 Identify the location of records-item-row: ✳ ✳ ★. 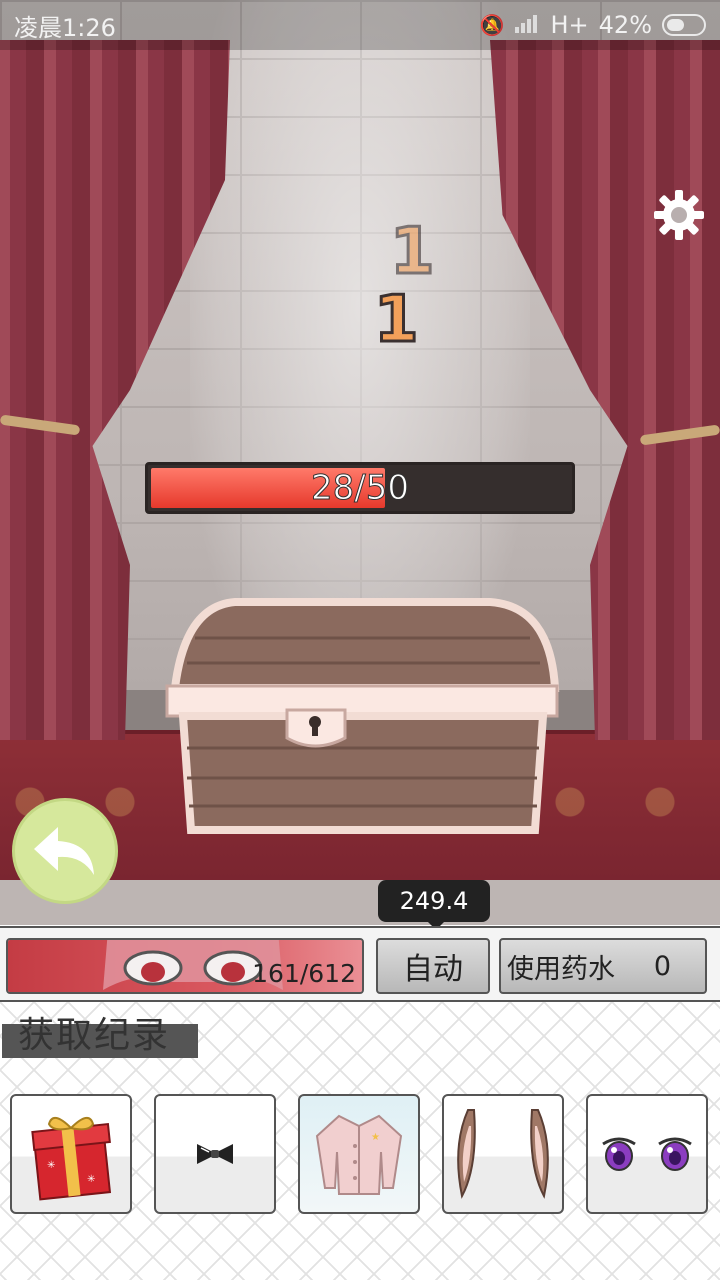
(360, 1154).